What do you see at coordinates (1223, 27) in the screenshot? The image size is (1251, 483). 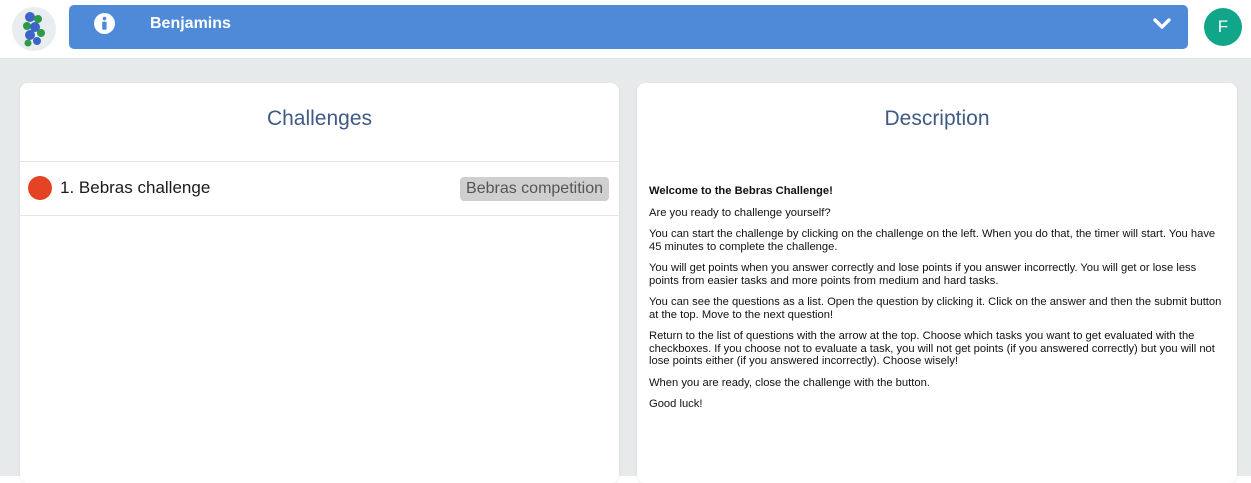 I see `user-avatar: F` at bounding box center [1223, 27].